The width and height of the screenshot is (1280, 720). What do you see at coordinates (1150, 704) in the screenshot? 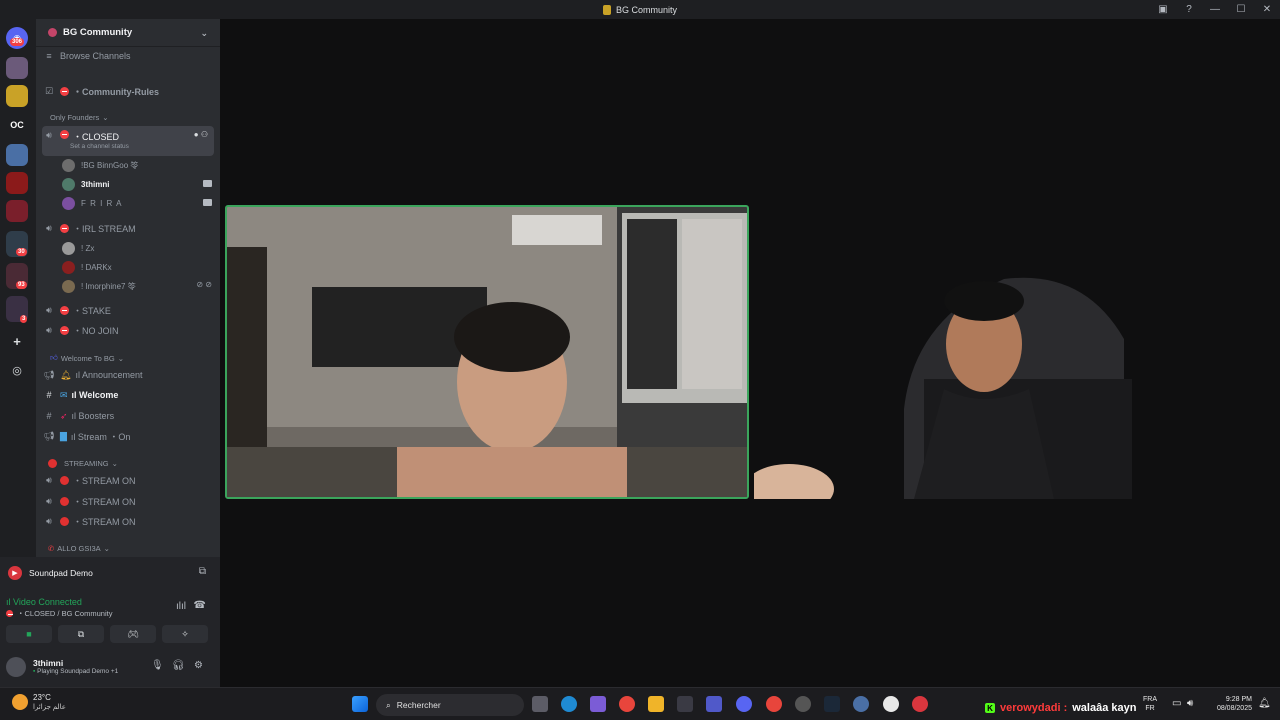
I see `language-indicator: FRA FR` at bounding box center [1150, 704].